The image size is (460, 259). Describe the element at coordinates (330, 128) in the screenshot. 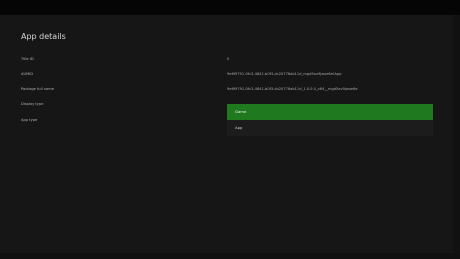

I see `dropdown-option-app: App` at that location.